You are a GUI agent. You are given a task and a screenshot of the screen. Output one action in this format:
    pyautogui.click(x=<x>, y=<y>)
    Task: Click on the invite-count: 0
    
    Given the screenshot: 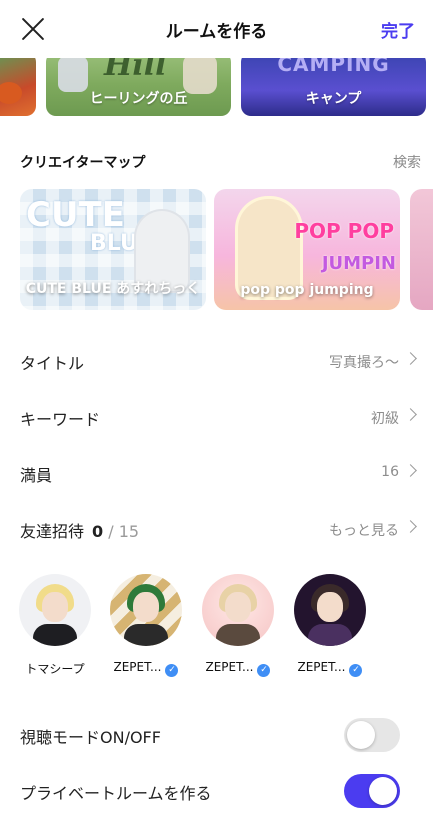 What is the action you would take?
    pyautogui.click(x=98, y=531)
    